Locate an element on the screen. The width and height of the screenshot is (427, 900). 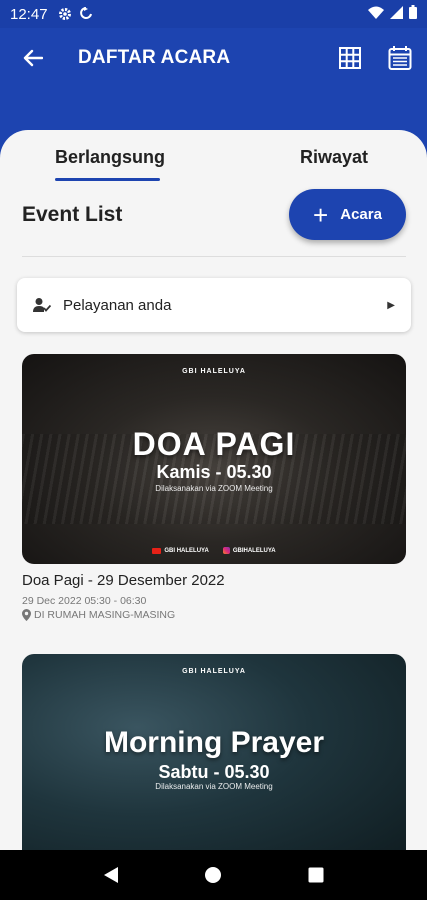
nav-back-button is located at coordinates (111, 875).